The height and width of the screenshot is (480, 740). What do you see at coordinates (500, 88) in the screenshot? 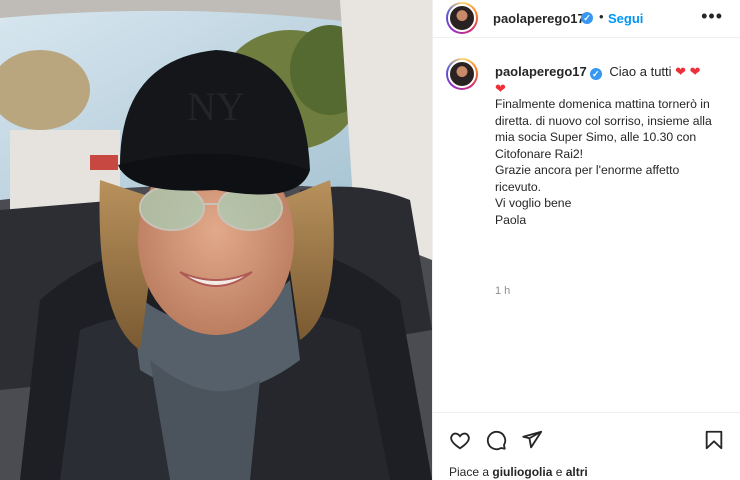
I see `heart-emoji-icon: ❤` at bounding box center [500, 88].